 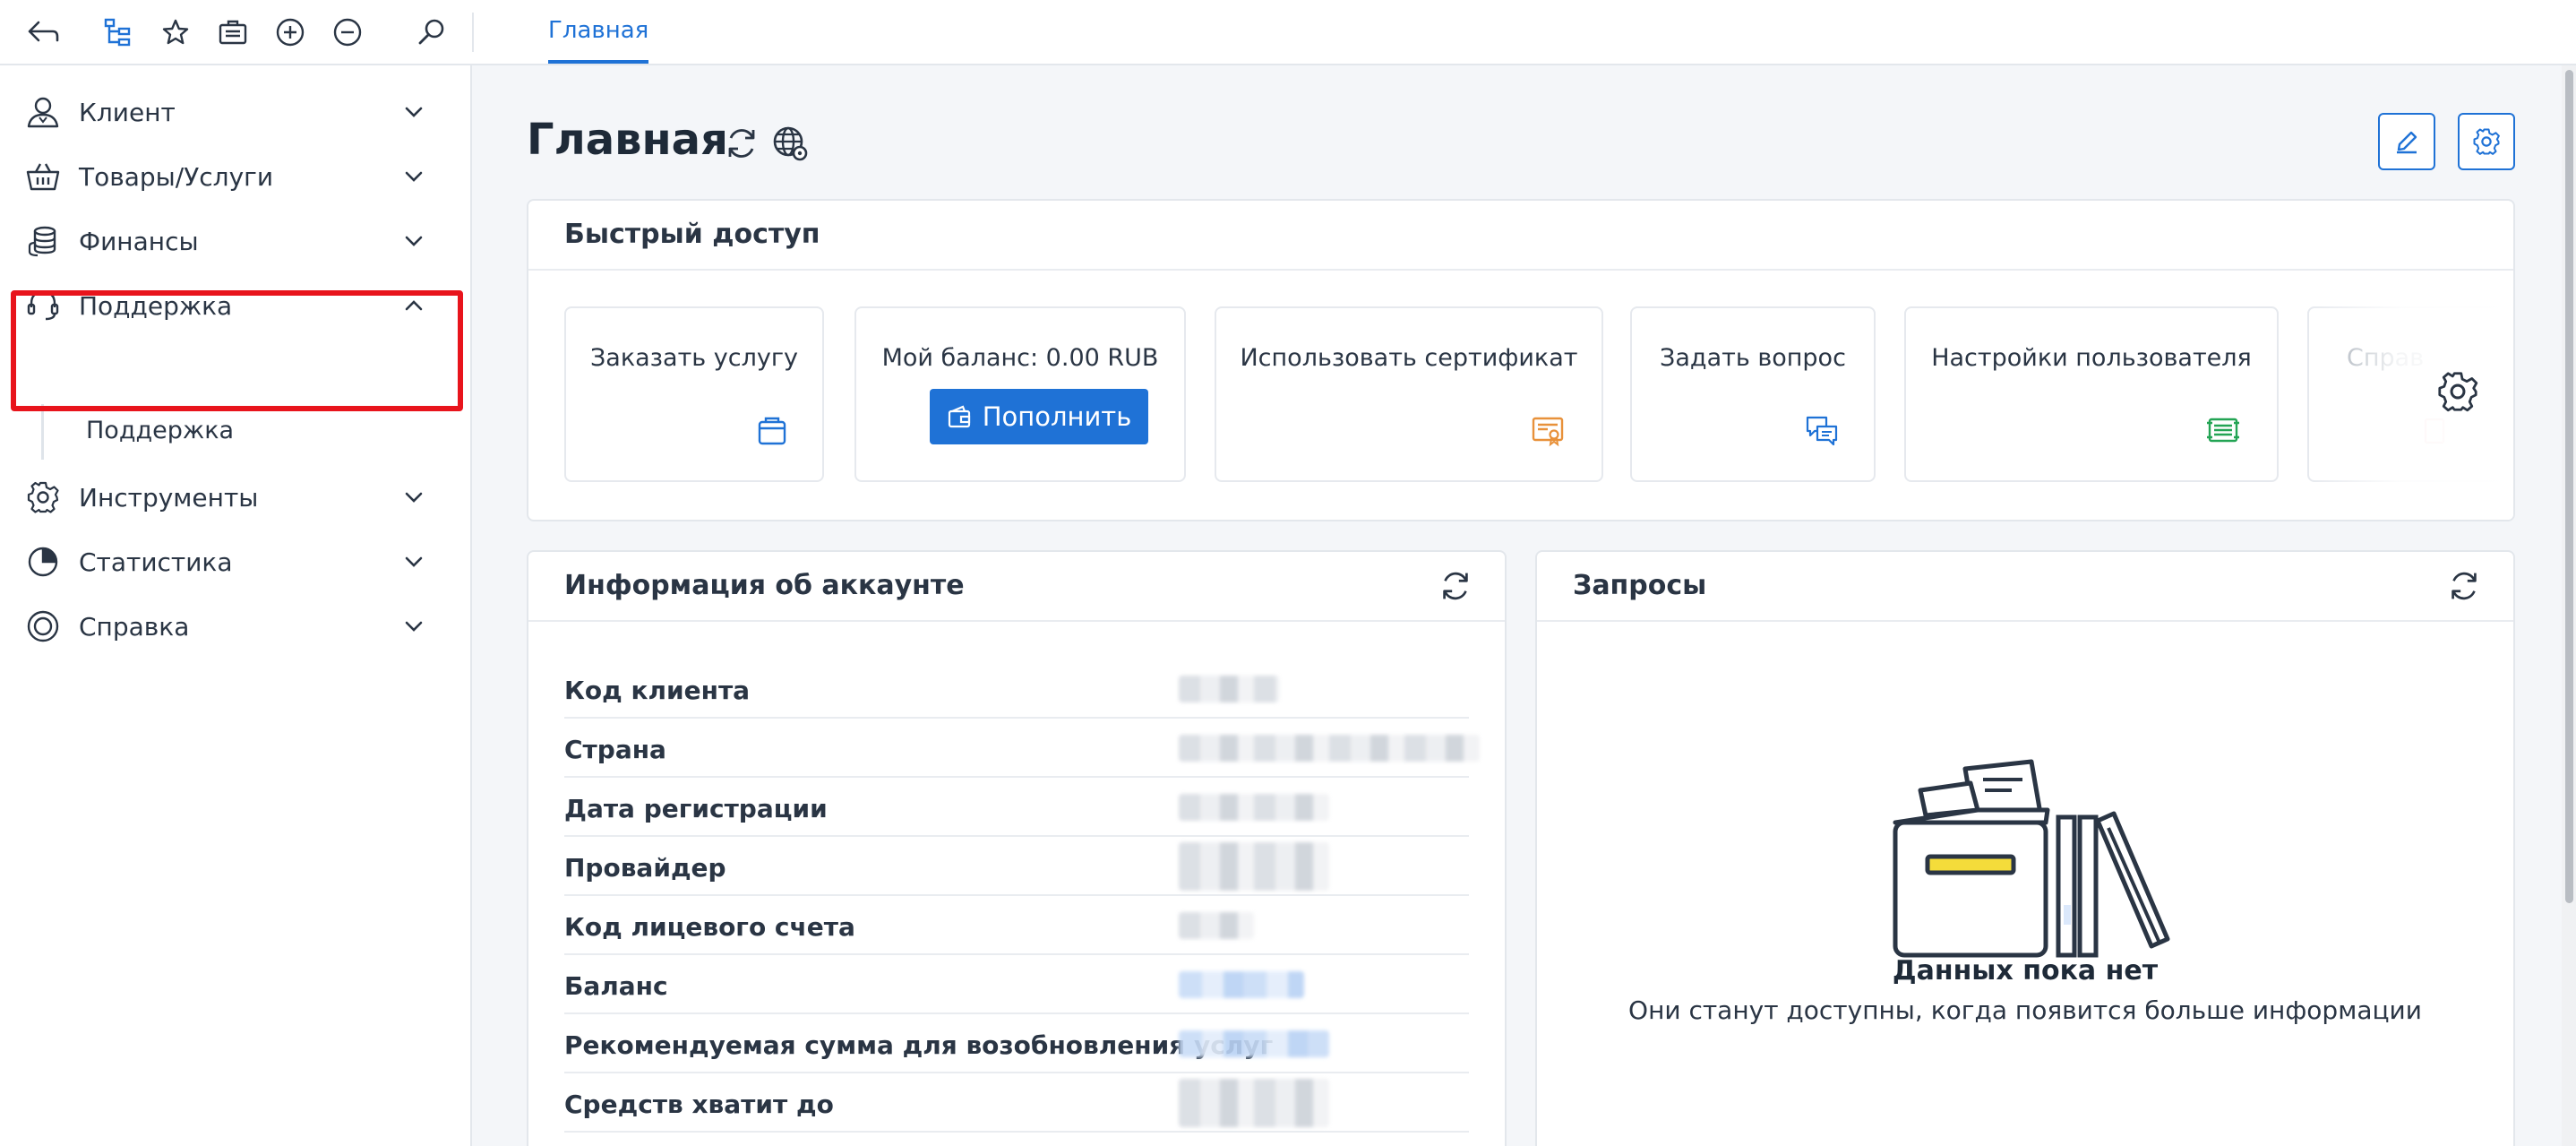 What do you see at coordinates (473, 32) in the screenshot?
I see `toolbar-divider` at bounding box center [473, 32].